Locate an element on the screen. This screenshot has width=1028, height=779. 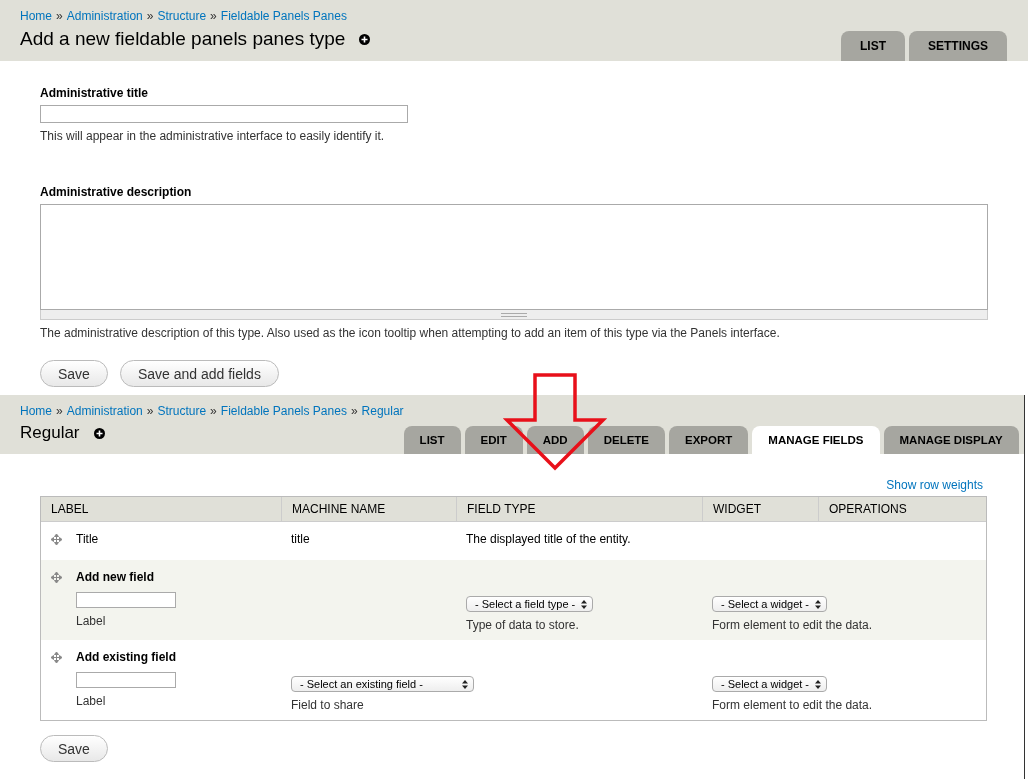
row-label: Add new field is located at coordinates (115, 577).